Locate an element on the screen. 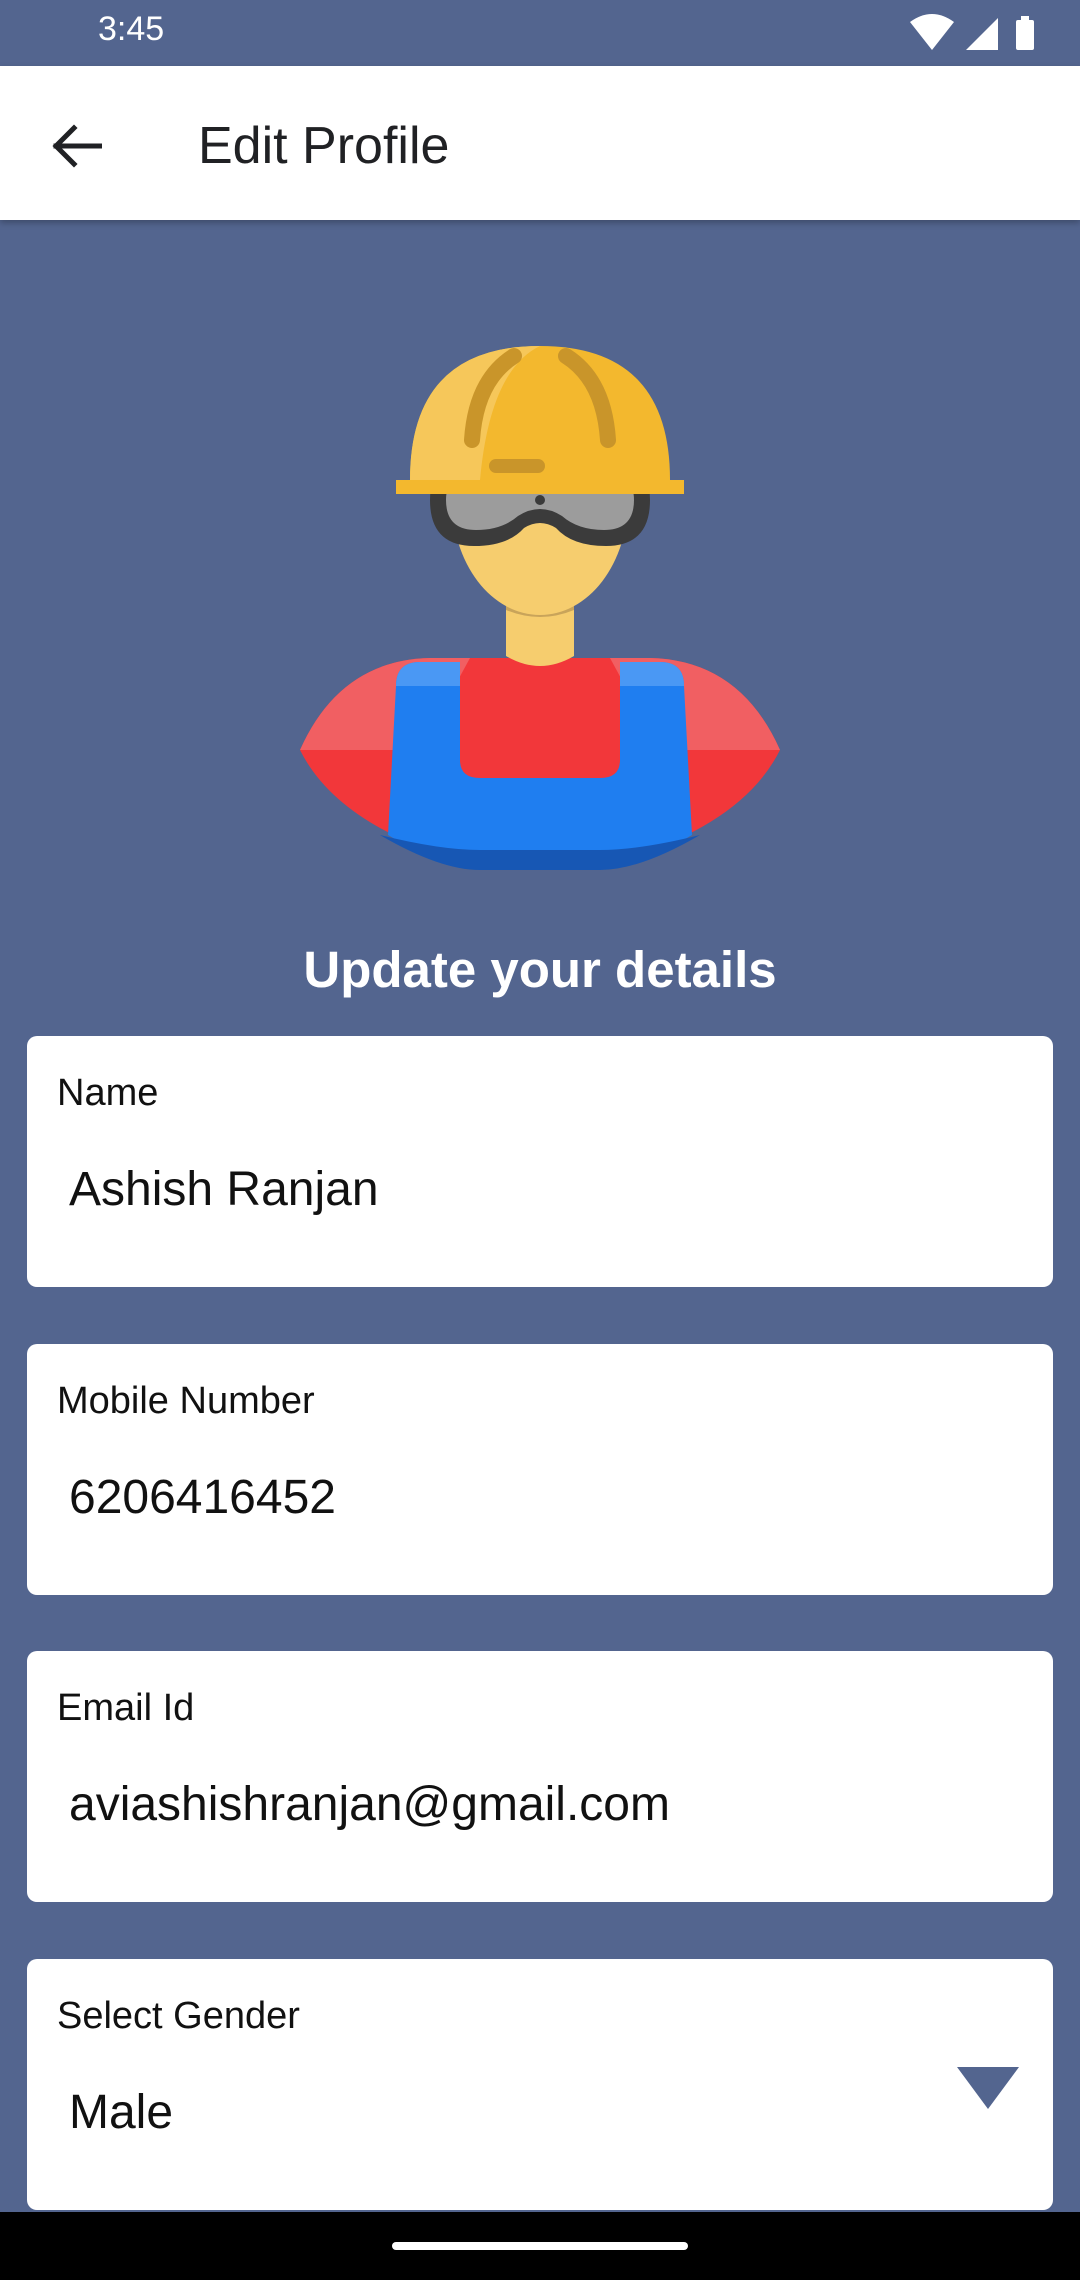  mobile-field-card: Mobile Number 6206416452 is located at coordinates (540, 1469).